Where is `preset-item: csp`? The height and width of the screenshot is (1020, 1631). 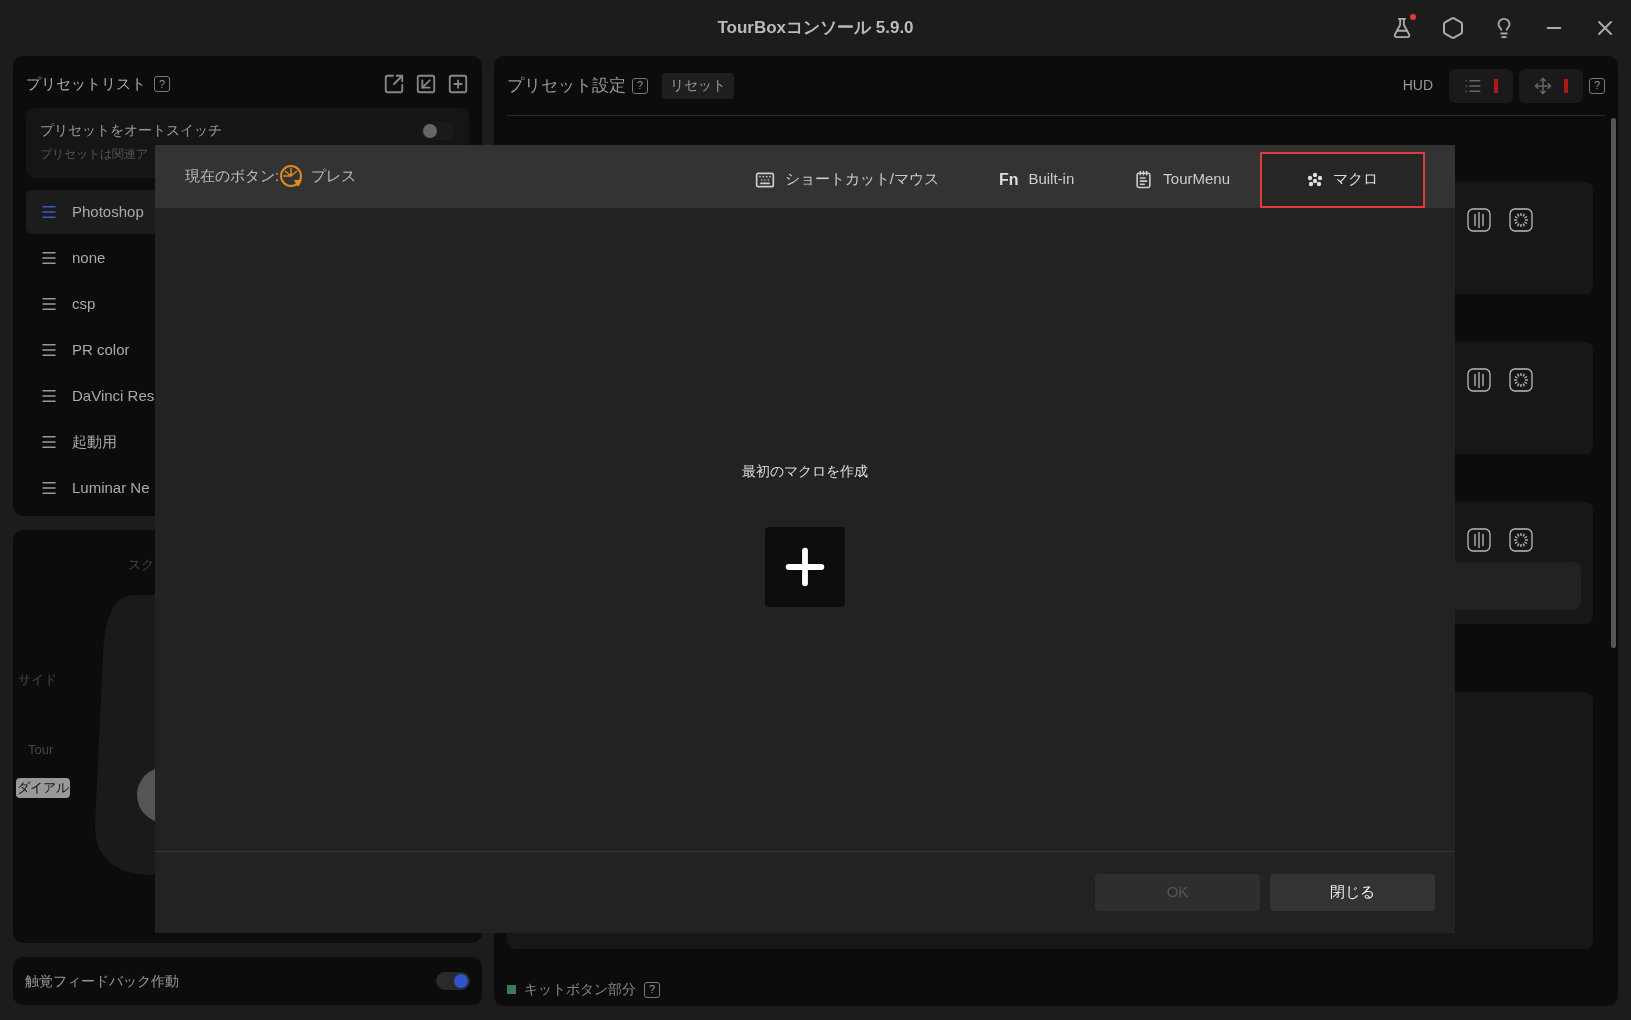
preset-item: csp is located at coordinates (247, 304).